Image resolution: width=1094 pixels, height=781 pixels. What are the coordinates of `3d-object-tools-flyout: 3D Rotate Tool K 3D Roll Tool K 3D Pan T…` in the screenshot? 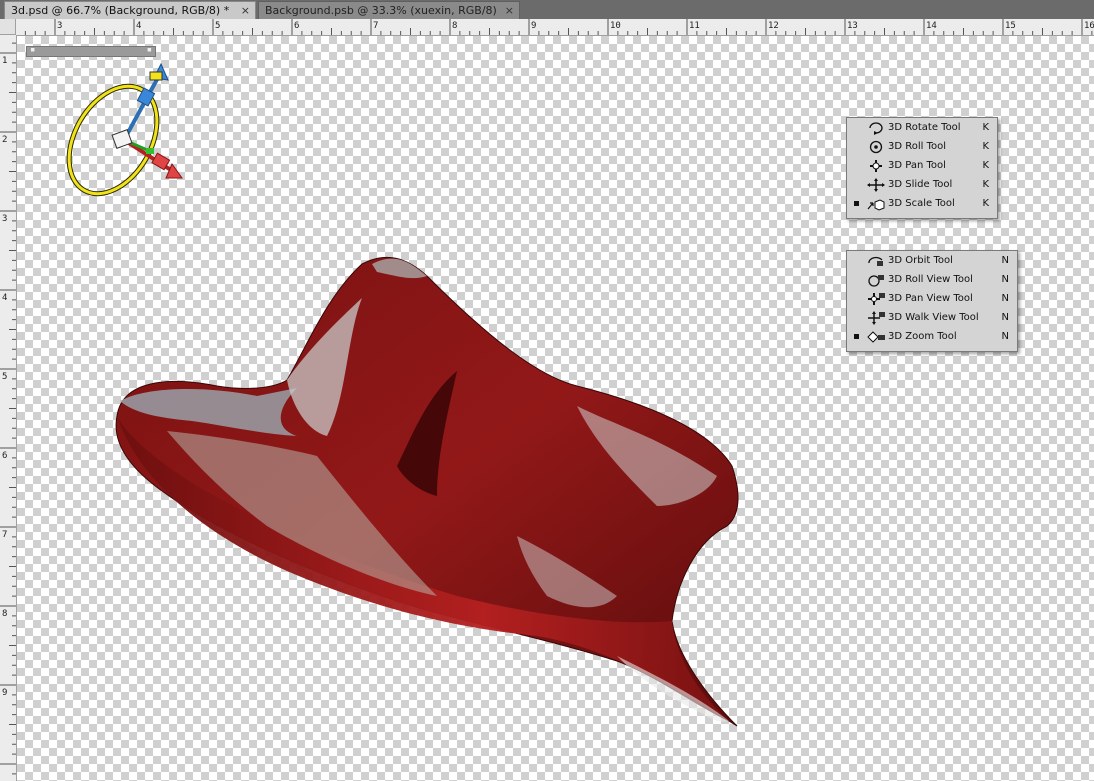 It's located at (922, 168).